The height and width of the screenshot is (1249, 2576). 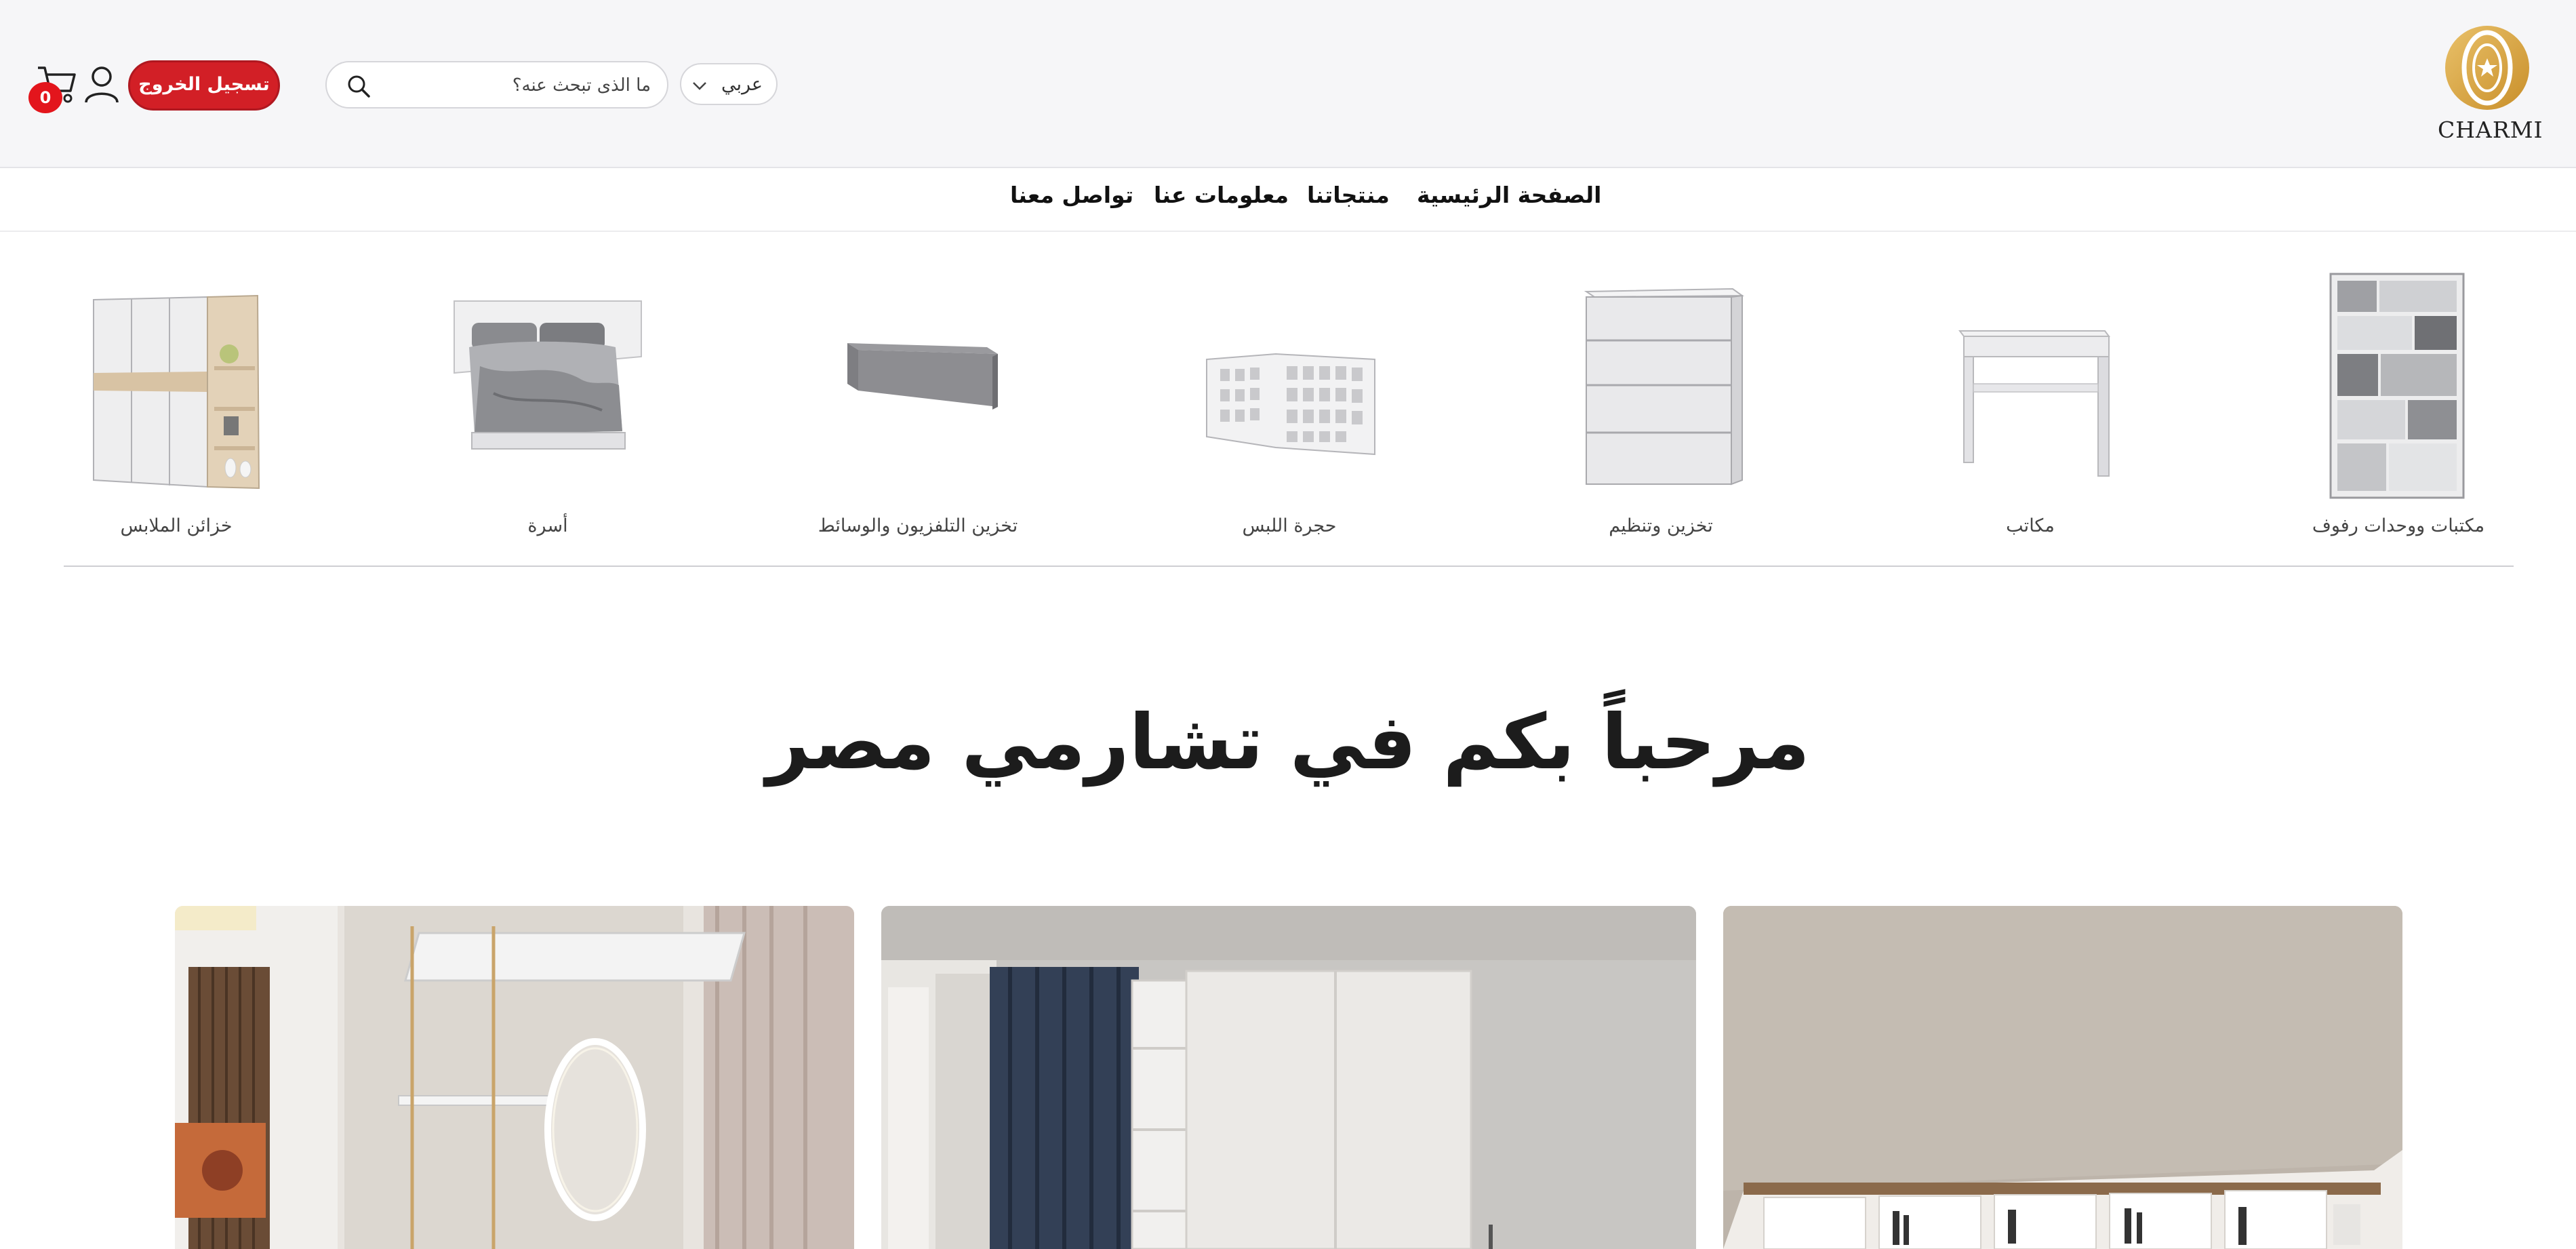 I want to click on feature-shelving-room, so click(x=2062, y=1077).